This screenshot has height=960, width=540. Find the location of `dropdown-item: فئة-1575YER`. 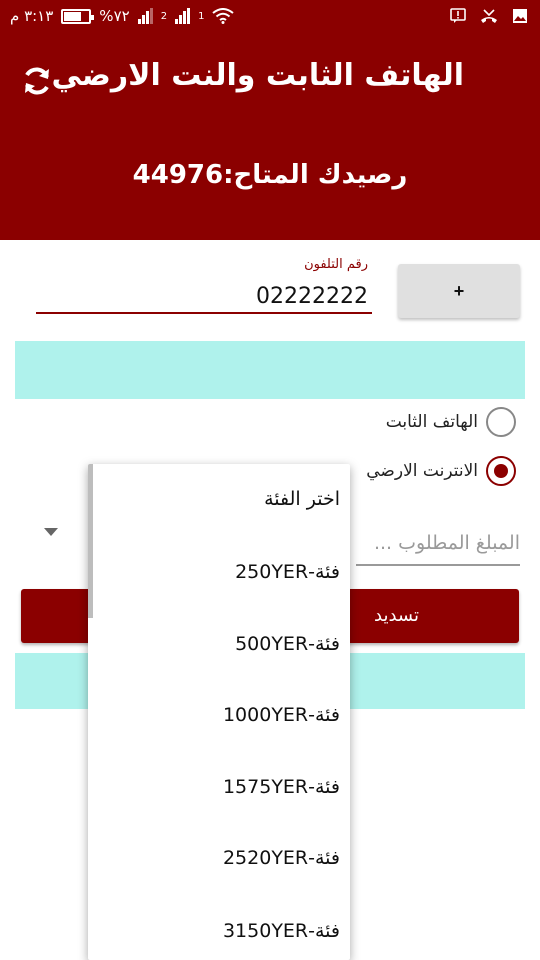

dropdown-item: فئة-1575YER is located at coordinates (281, 787).